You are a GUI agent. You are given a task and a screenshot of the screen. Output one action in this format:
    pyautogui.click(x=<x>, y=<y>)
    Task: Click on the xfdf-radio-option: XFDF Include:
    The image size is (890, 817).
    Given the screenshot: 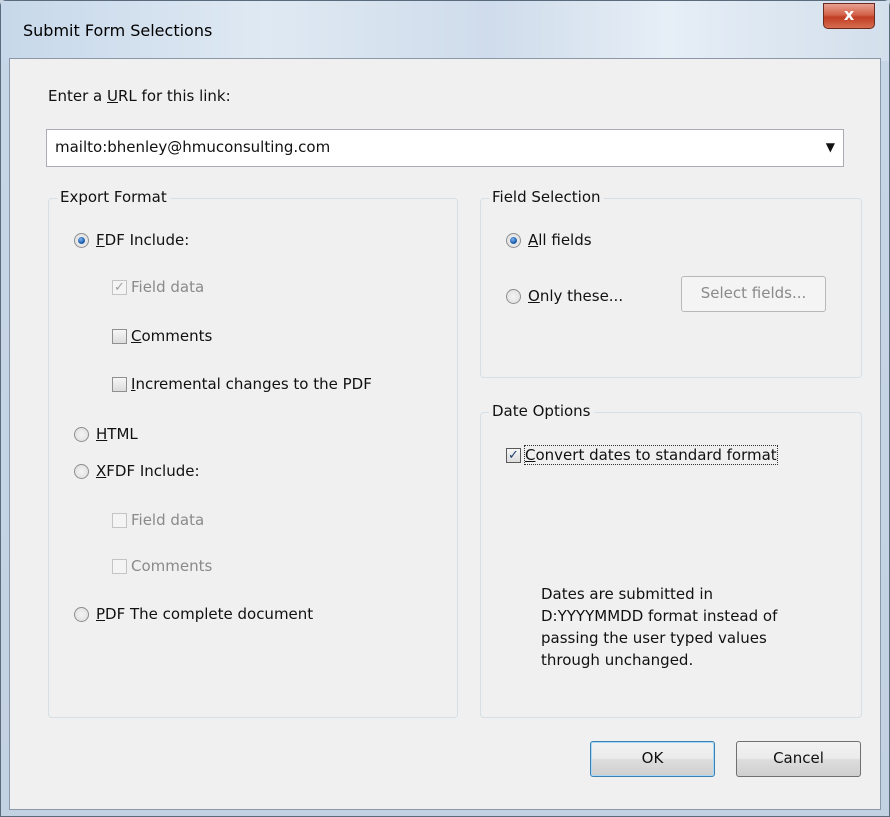 What is the action you would take?
    pyautogui.click(x=137, y=471)
    